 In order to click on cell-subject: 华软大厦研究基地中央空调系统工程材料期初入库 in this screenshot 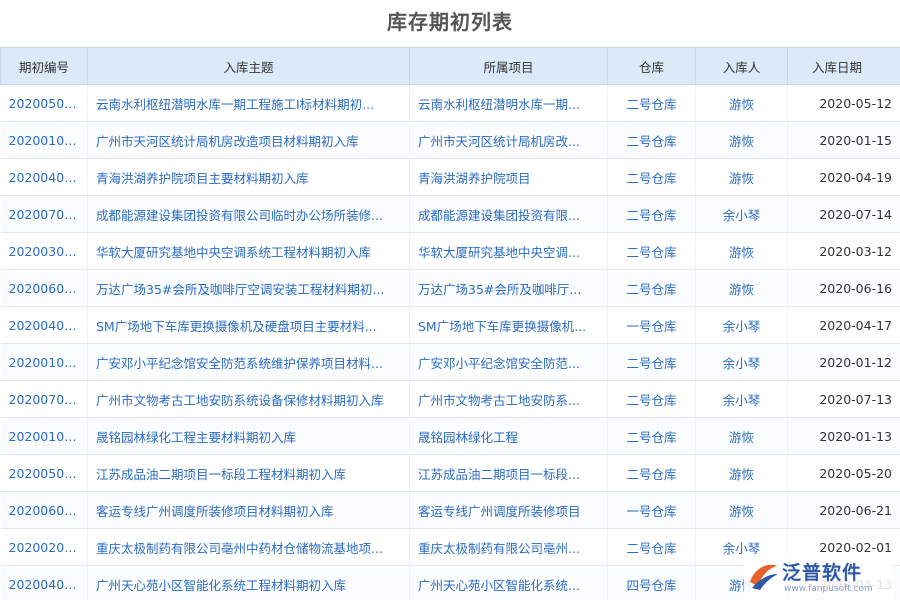, I will do `click(248, 251)`.